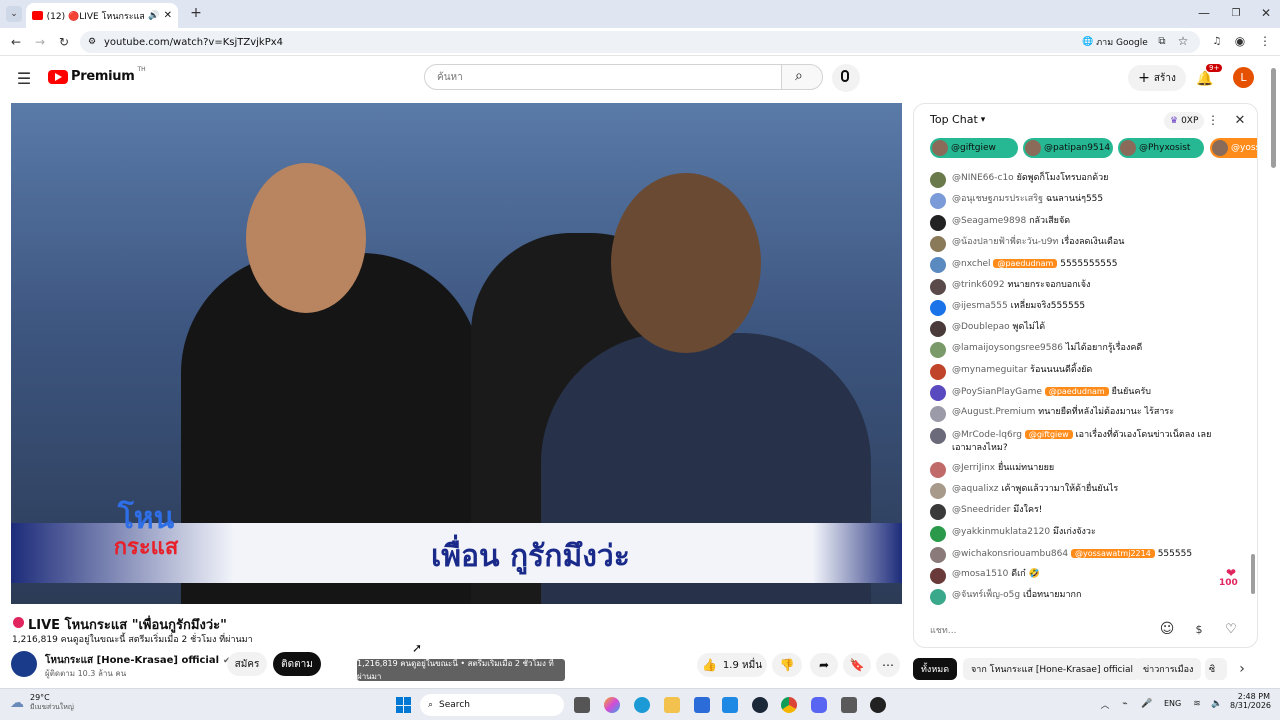 This screenshot has height=720, width=1280. I want to click on chat-message: @aqualixz เค้าพูดแล้ววามาให้ด้ายื่นยันไร, so click(1085, 490).